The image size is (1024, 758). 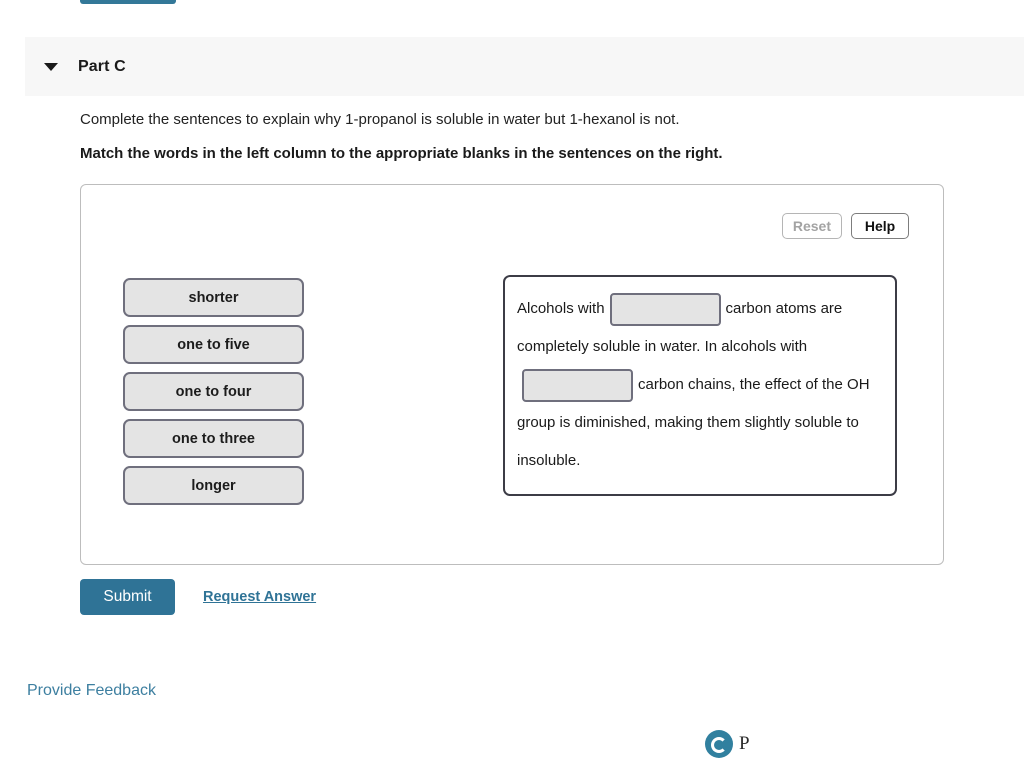 What do you see at coordinates (102, 66) in the screenshot?
I see `part-title: Part C` at bounding box center [102, 66].